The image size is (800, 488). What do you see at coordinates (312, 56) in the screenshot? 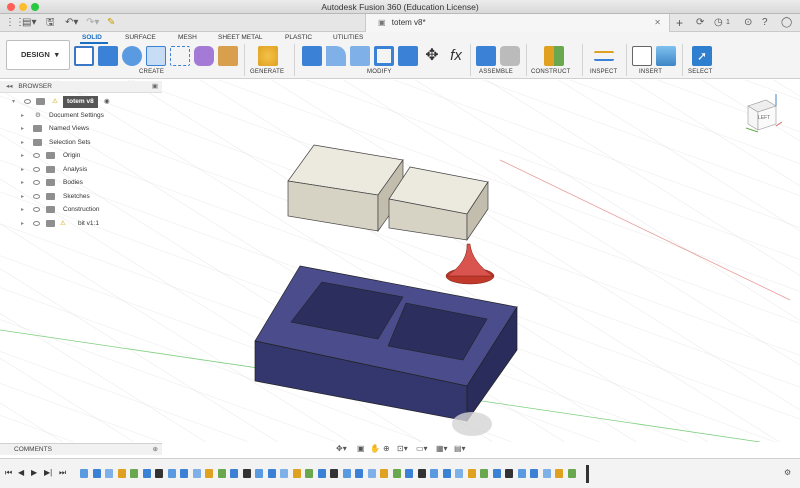
I see `press-pull-icon` at bounding box center [312, 56].